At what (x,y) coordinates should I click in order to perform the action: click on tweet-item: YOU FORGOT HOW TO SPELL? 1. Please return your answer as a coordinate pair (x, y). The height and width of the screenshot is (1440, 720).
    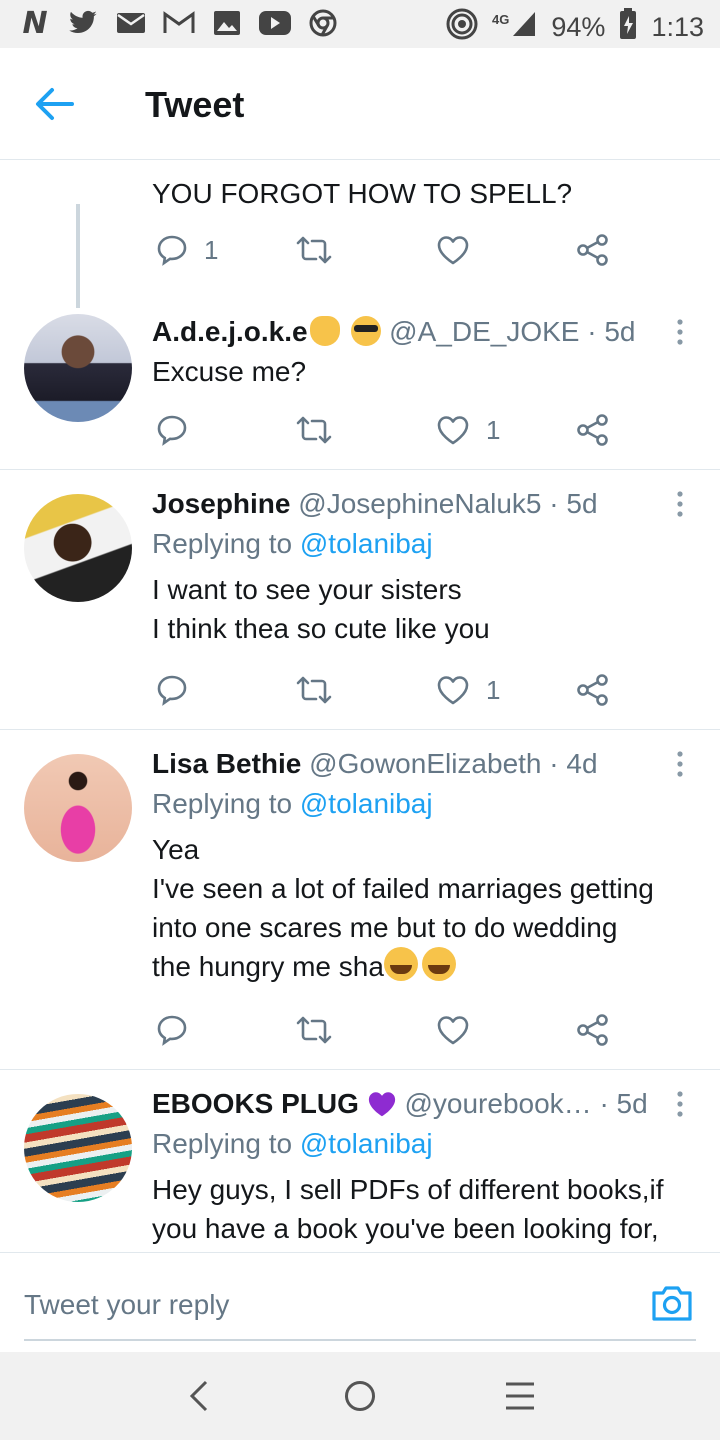
    Looking at the image, I should click on (360, 234).